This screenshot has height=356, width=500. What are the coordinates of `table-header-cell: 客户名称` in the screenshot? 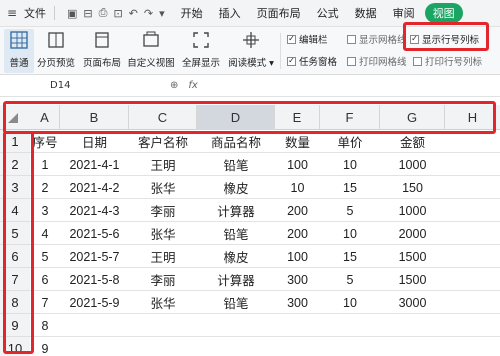 It's located at (163, 141).